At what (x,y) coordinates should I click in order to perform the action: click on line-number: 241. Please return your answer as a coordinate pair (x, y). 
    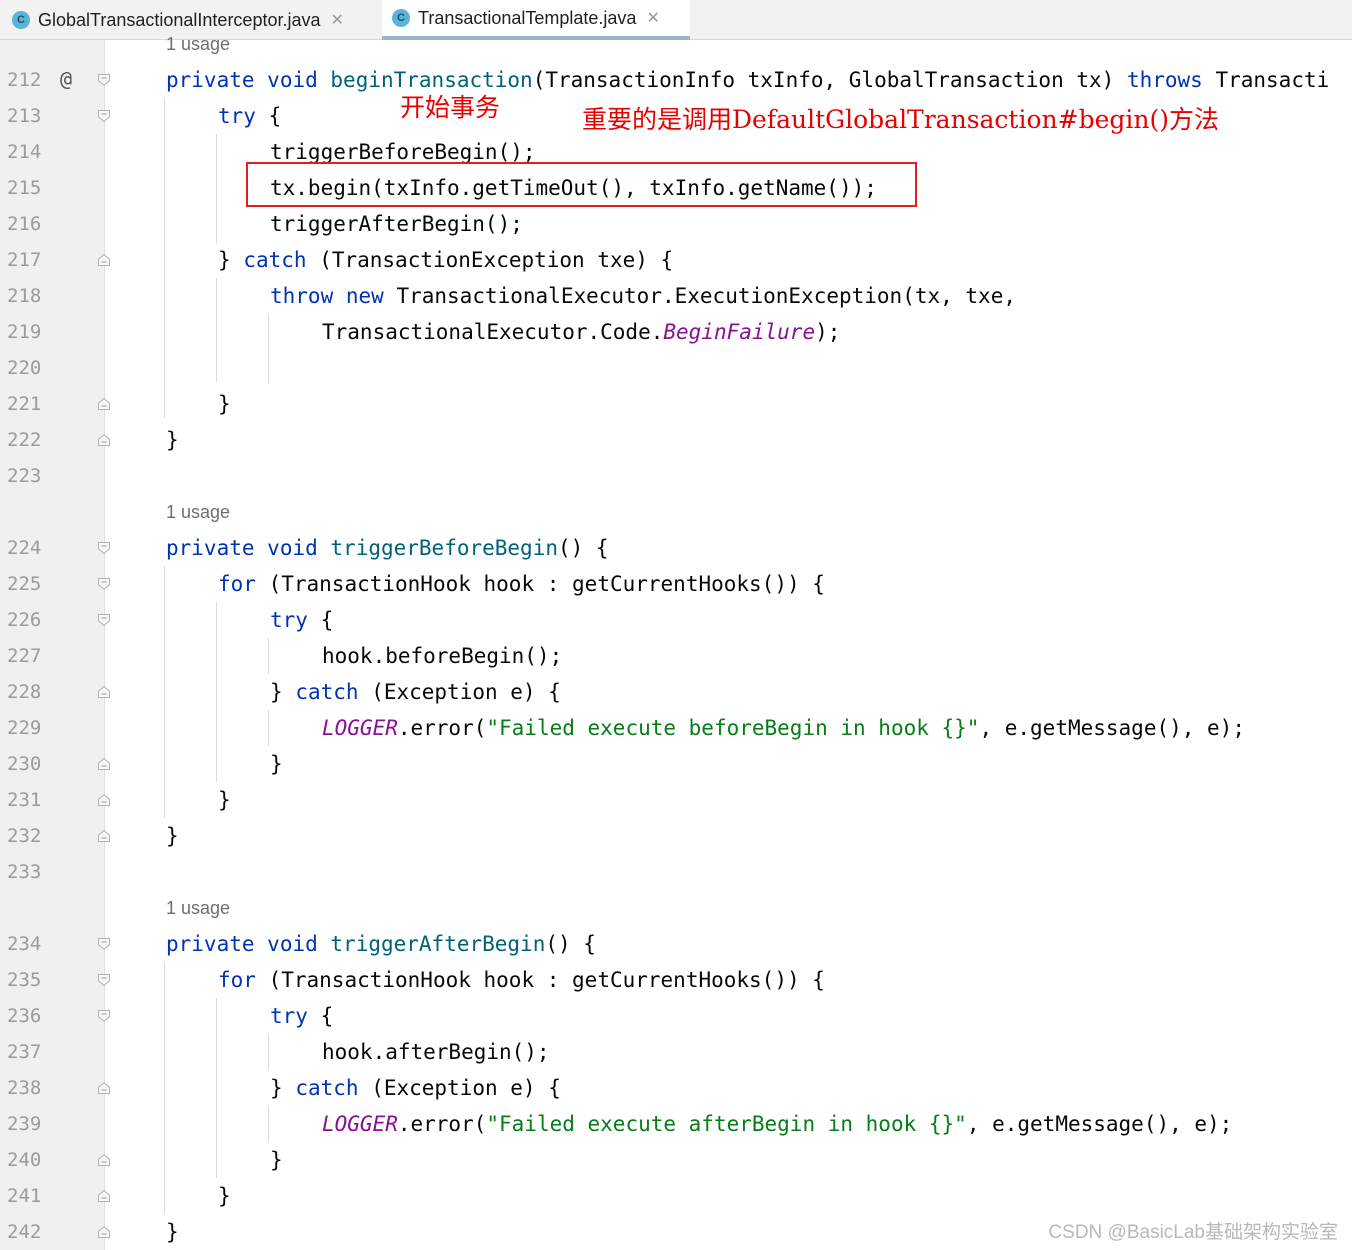
    Looking at the image, I should click on (24, 1196).